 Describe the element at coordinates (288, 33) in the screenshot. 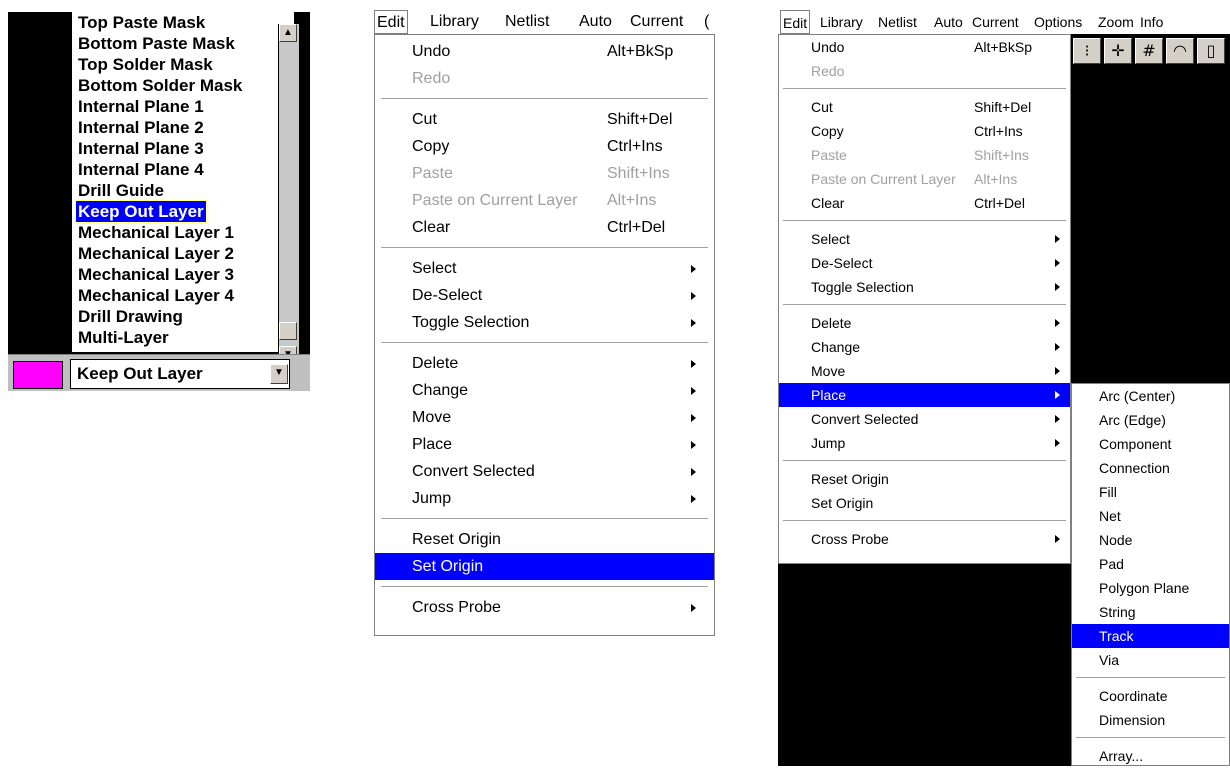

I see `scroll-up-button: ▲` at that location.